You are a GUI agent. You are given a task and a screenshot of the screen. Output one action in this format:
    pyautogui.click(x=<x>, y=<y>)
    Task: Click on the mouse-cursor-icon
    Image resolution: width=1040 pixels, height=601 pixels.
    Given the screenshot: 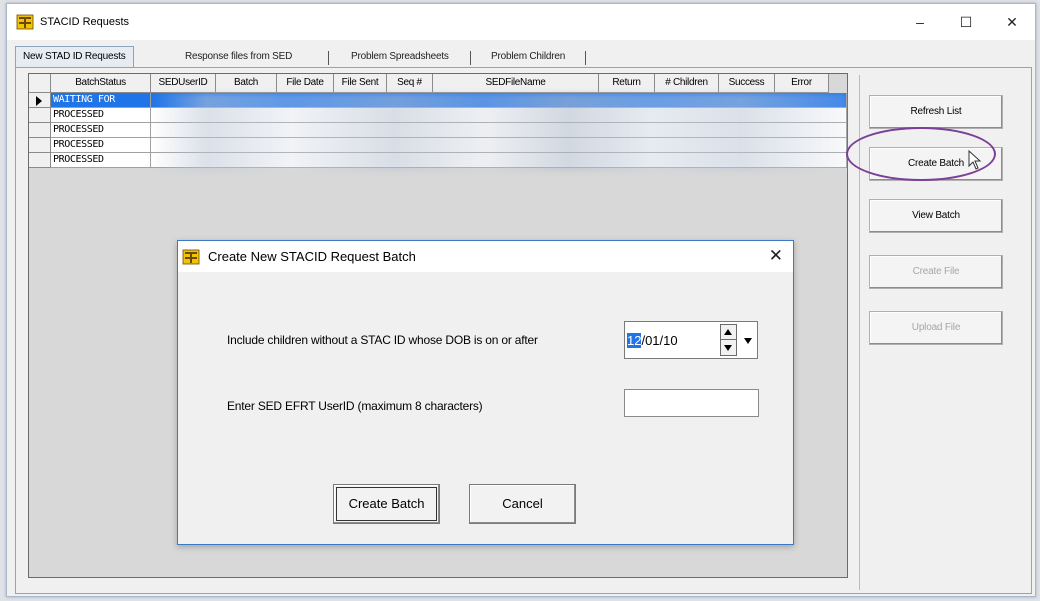 What is the action you would take?
    pyautogui.click(x=975, y=160)
    